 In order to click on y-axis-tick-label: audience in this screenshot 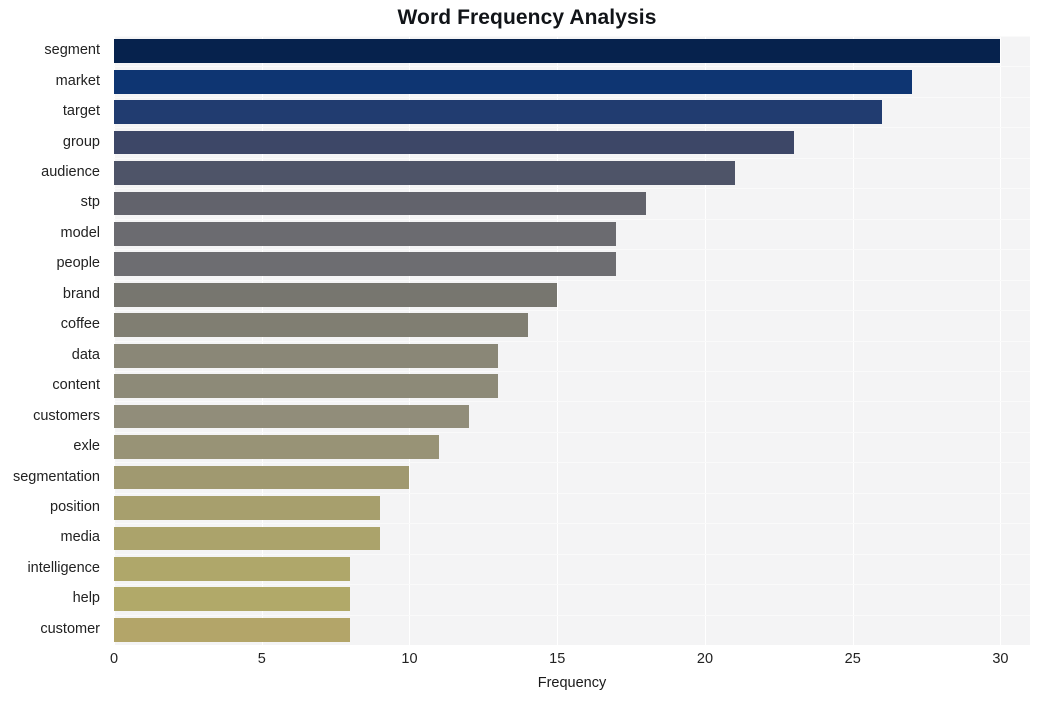, I will do `click(70, 172)`.